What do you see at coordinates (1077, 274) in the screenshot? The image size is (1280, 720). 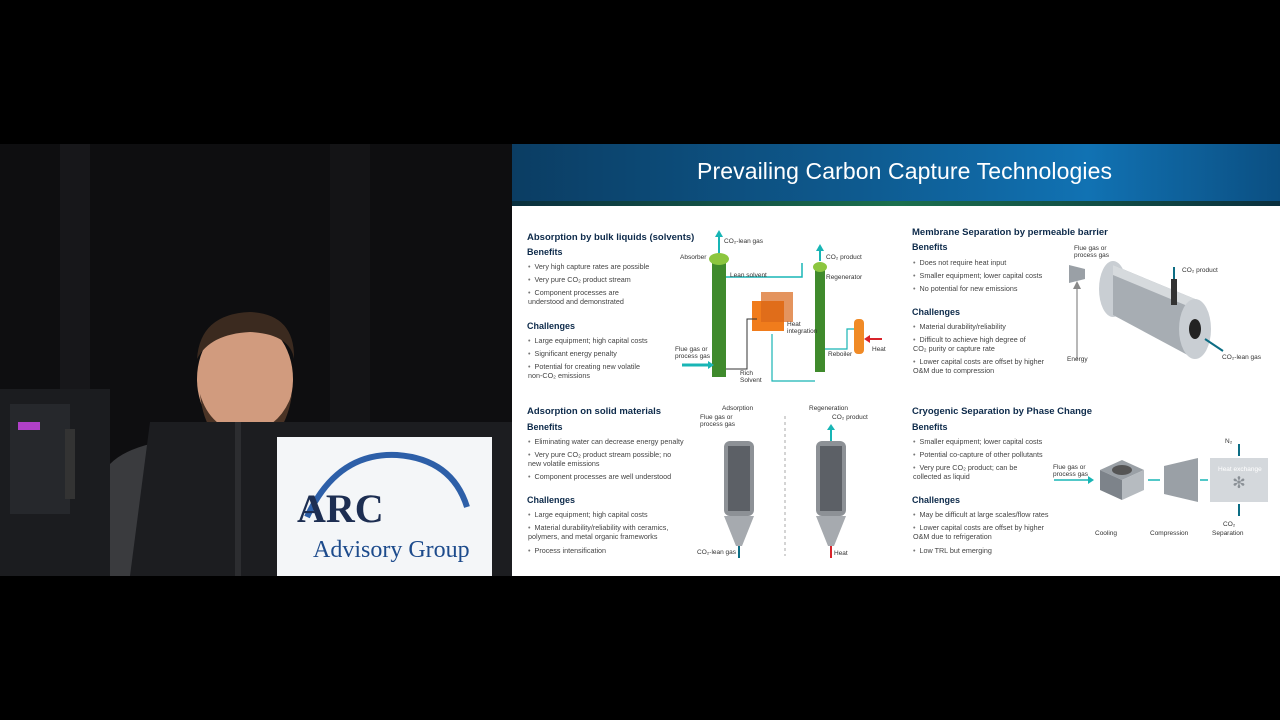 I see `membrane-inlet-cone` at bounding box center [1077, 274].